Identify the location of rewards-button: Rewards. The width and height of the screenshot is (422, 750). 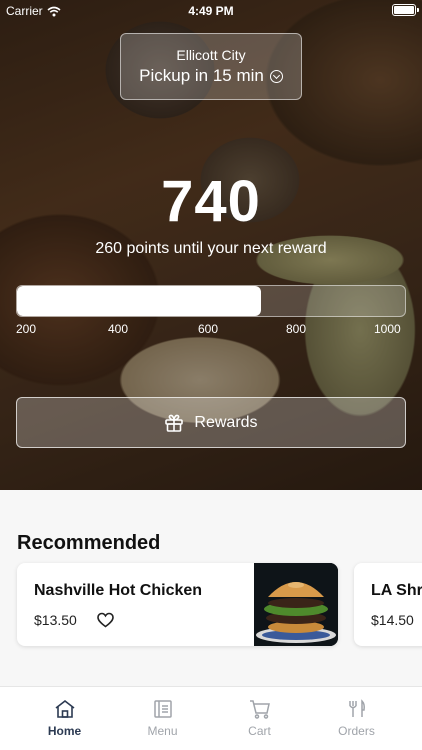
(211, 422).